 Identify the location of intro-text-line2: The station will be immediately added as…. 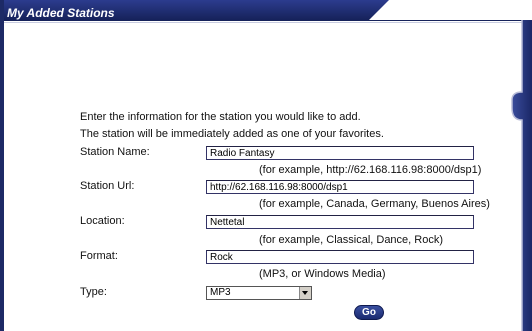
(232, 134).